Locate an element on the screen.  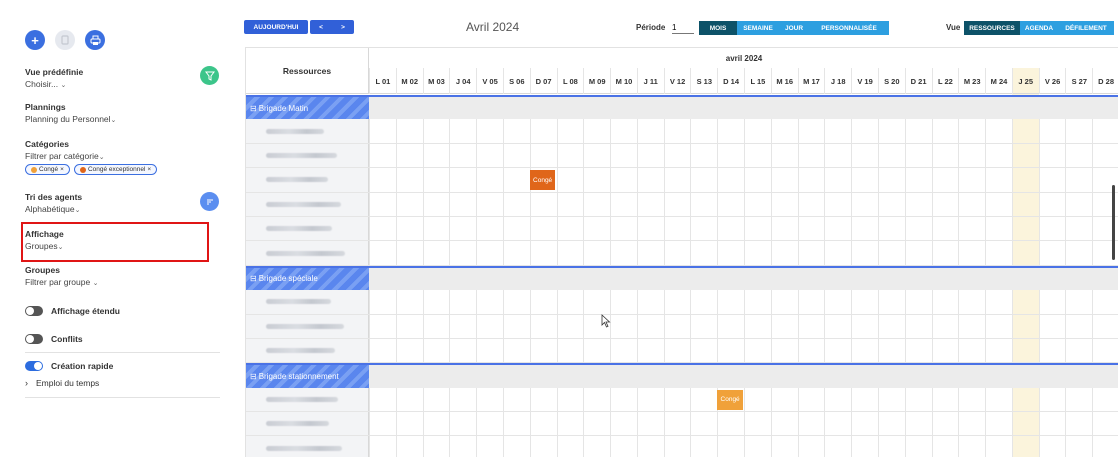
tab-ressources: RESSOURCES is located at coordinates (992, 28).